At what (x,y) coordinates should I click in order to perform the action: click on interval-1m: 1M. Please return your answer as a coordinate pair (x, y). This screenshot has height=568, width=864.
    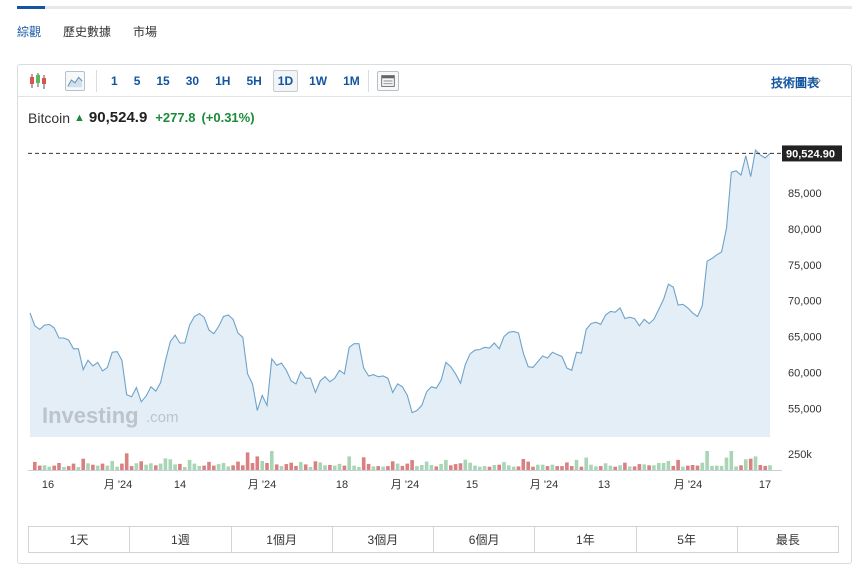
    Looking at the image, I should click on (351, 81).